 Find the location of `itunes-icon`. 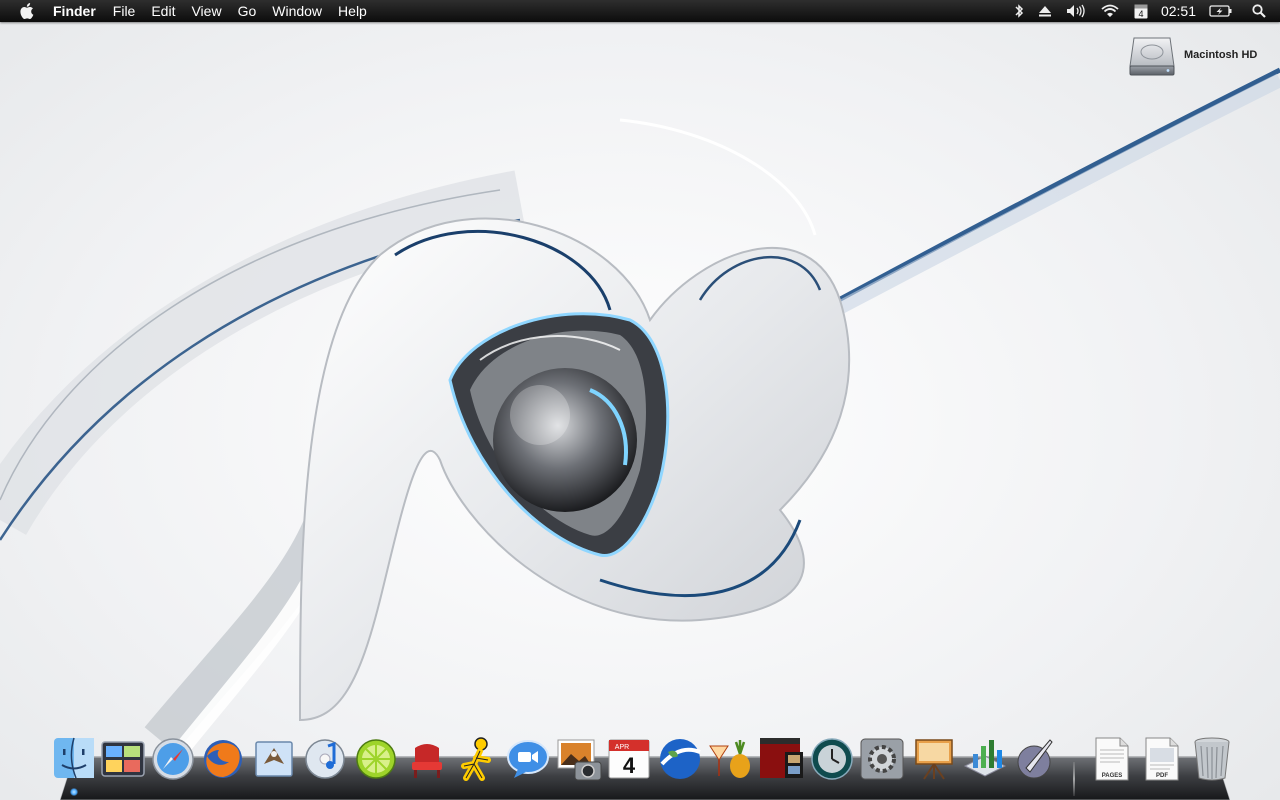

itunes-icon is located at coordinates (325, 759).